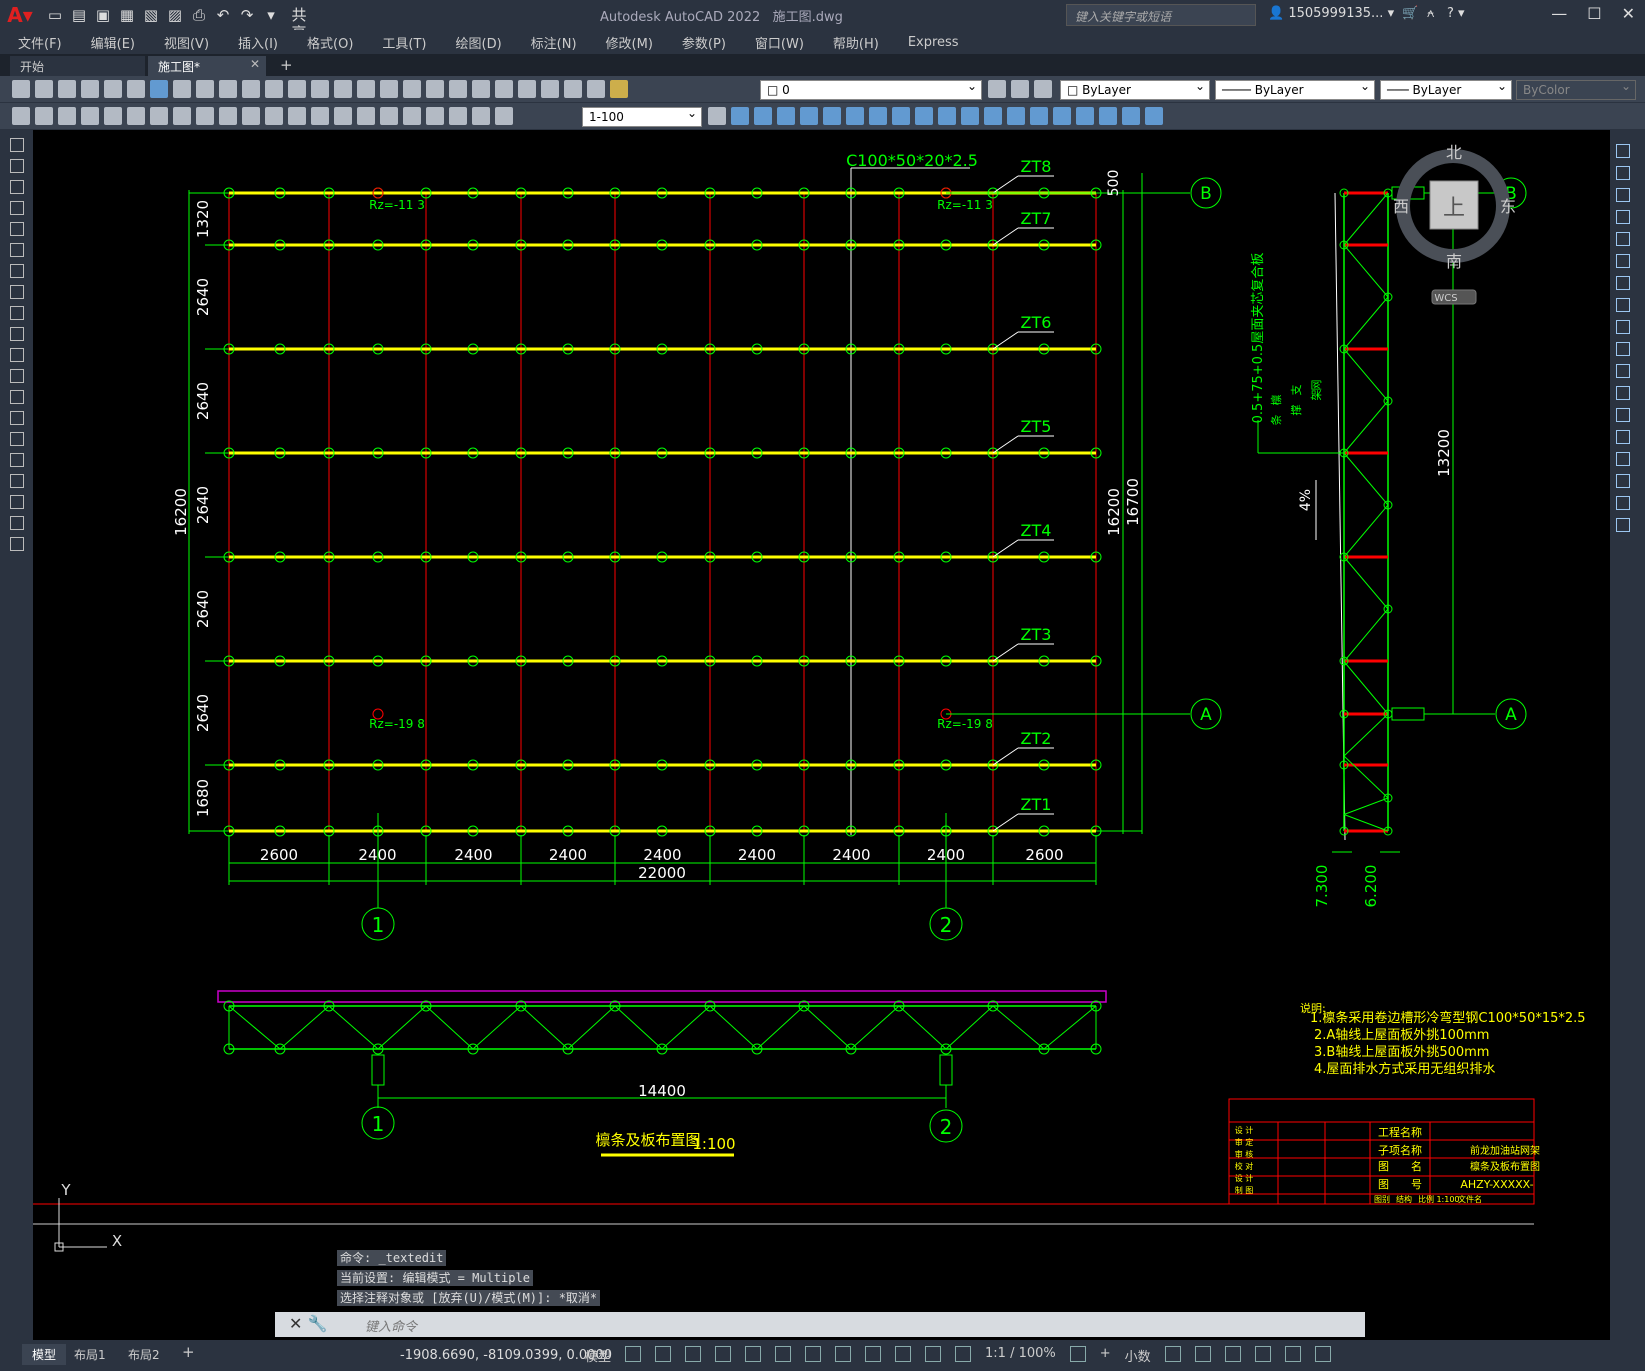 This screenshot has height=1371, width=1645. What do you see at coordinates (44, 1354) in the screenshot?
I see `tab-model: 模型` at bounding box center [44, 1354].